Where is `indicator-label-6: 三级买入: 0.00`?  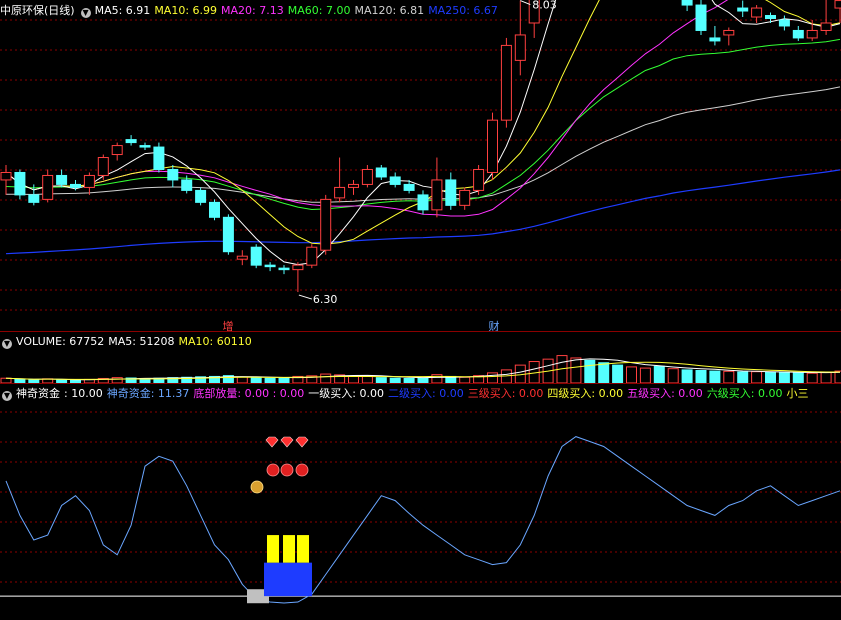 indicator-label-6: 三级买入: 0.00 is located at coordinates (505, 393).